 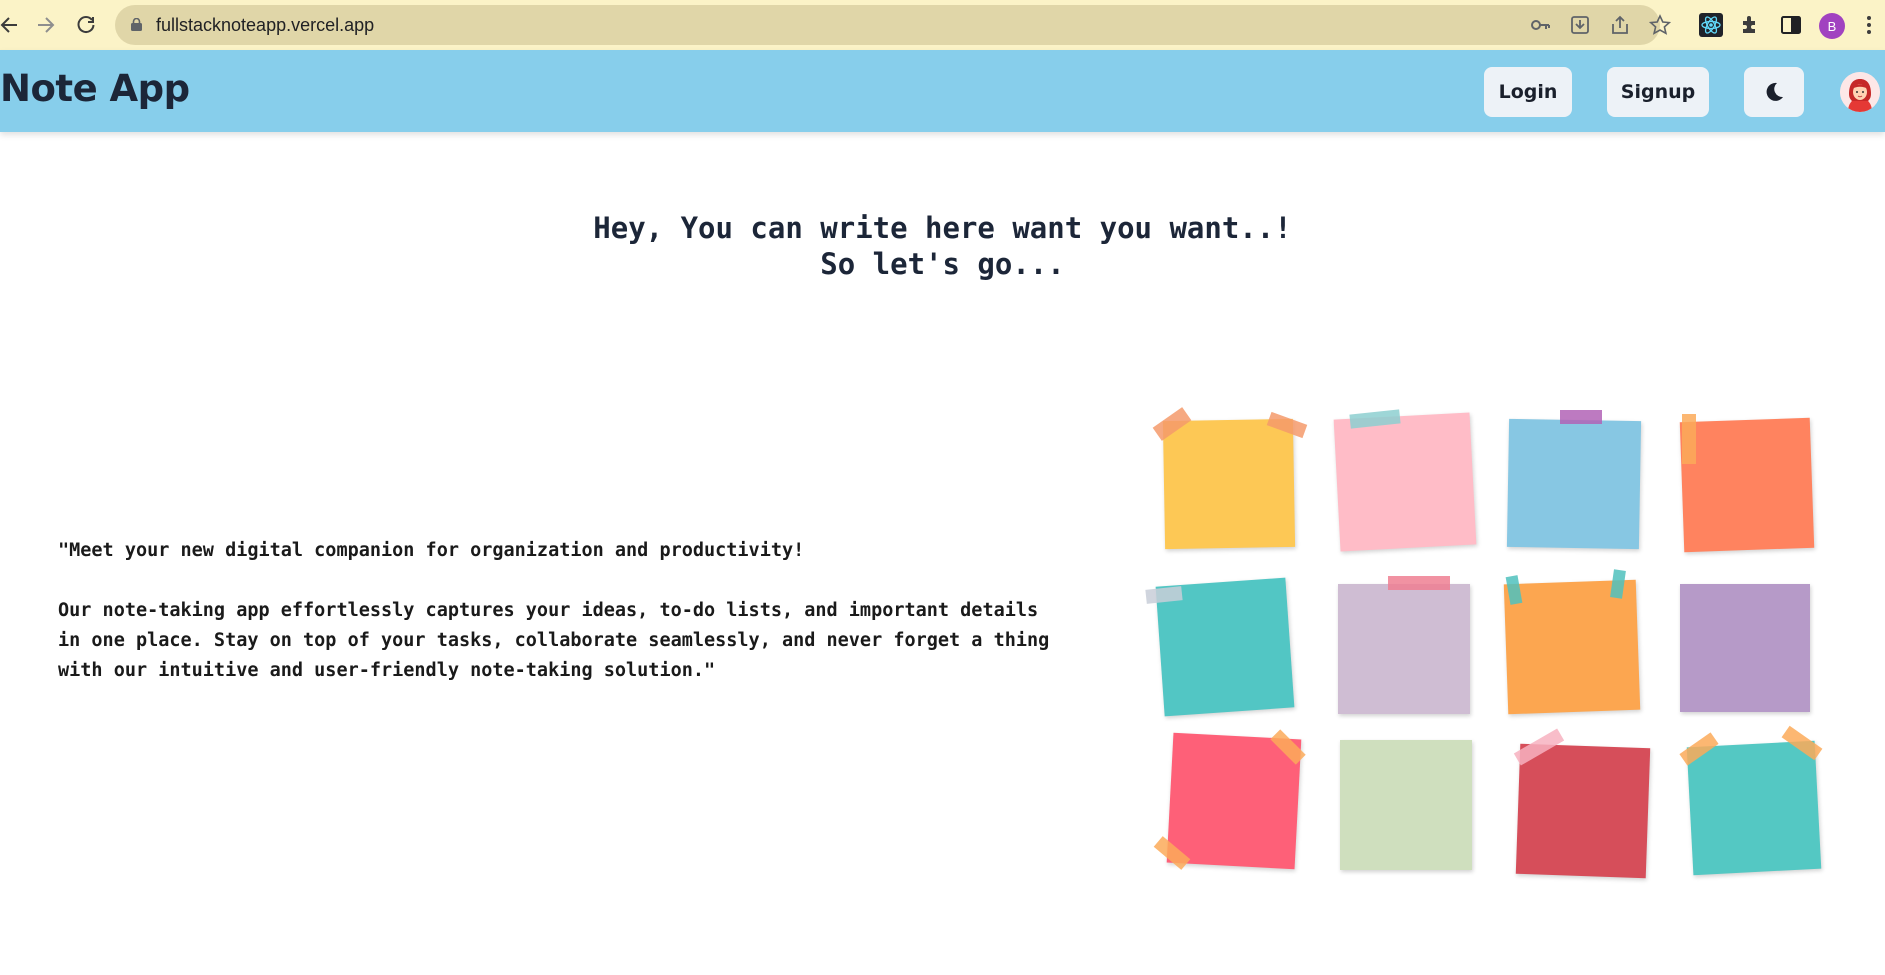 I want to click on url-text: fullstacknoteapp.vercel.app, so click(x=265, y=25).